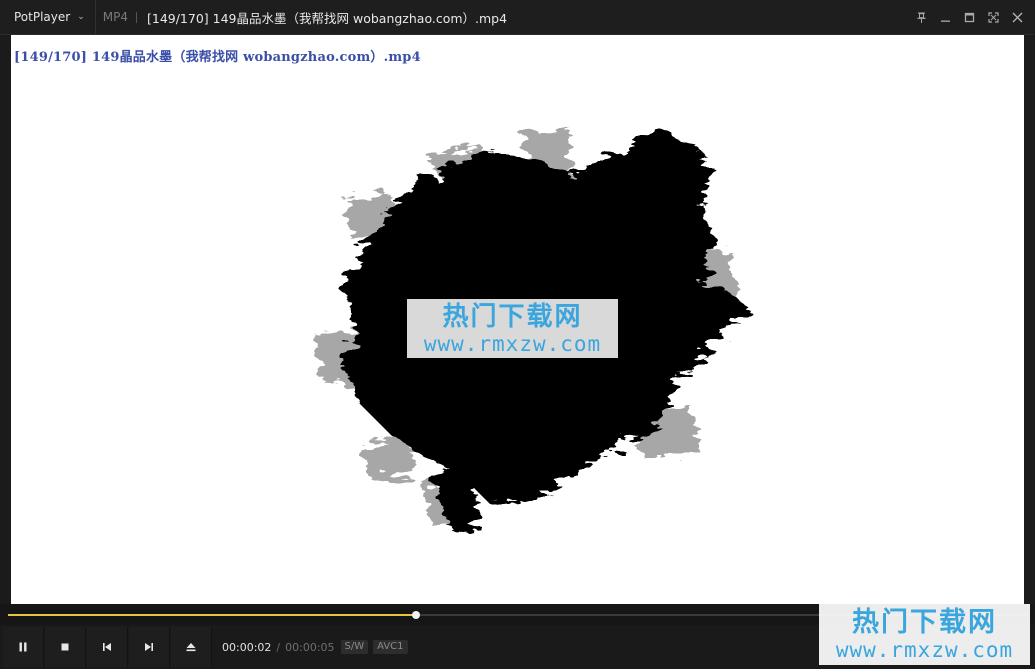 The image size is (1035, 669). I want to click on app-name: PotPlayer, so click(42, 17).